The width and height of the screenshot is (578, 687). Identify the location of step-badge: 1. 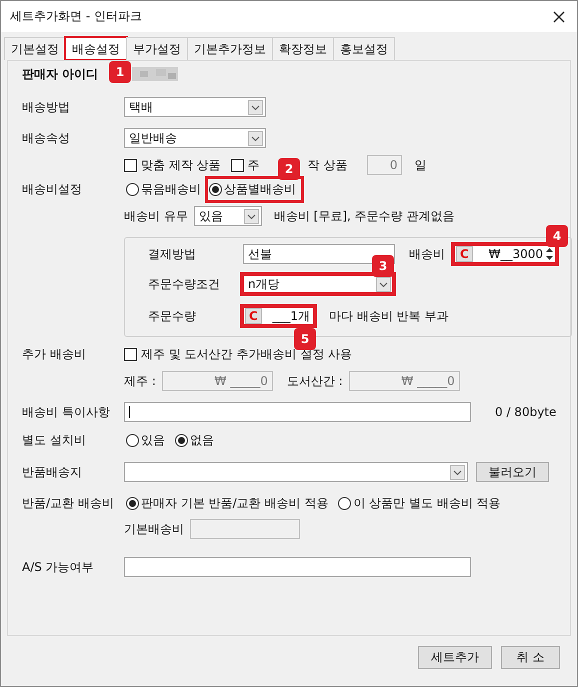
(120, 72).